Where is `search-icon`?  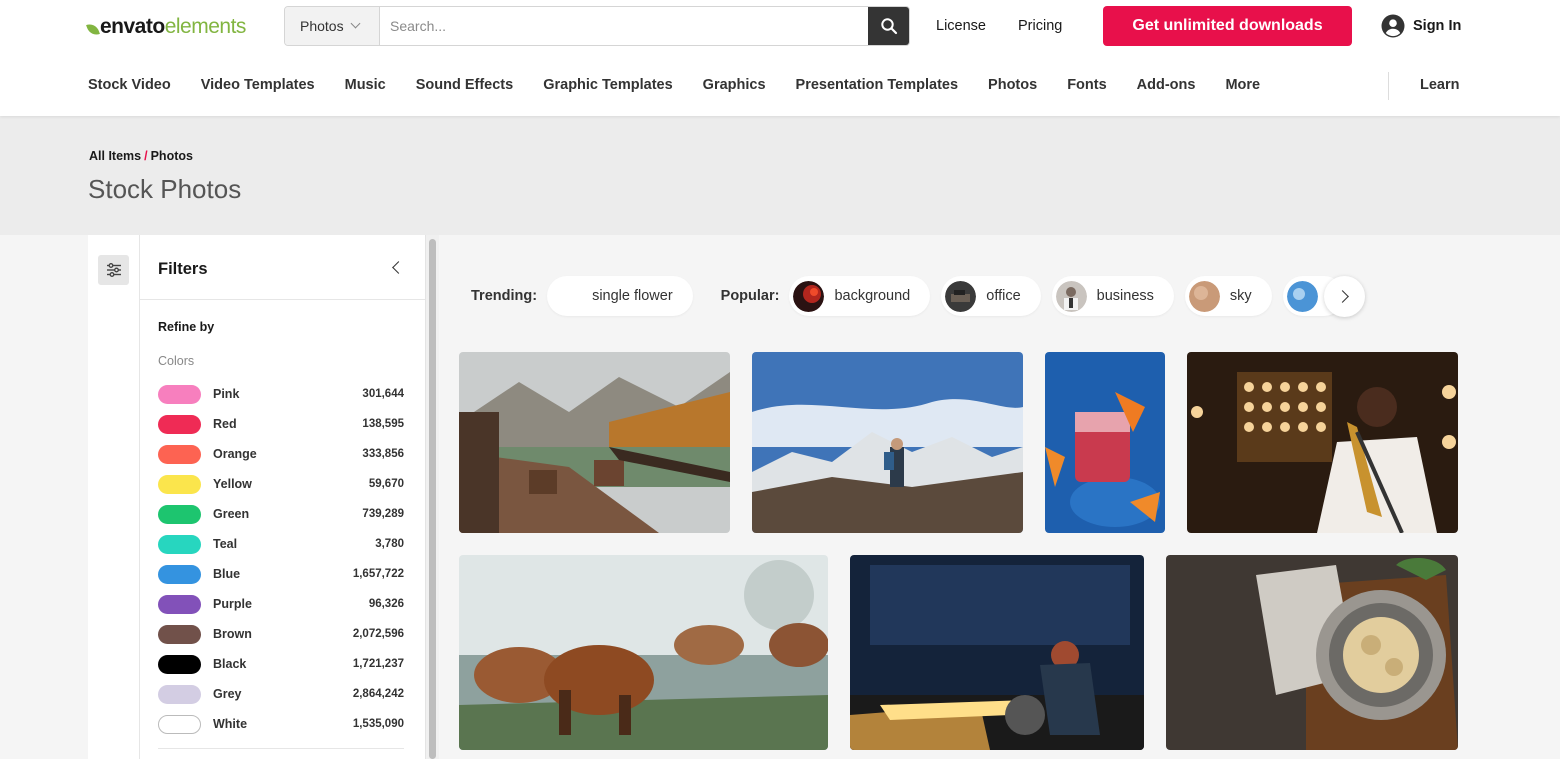 search-icon is located at coordinates (888, 26).